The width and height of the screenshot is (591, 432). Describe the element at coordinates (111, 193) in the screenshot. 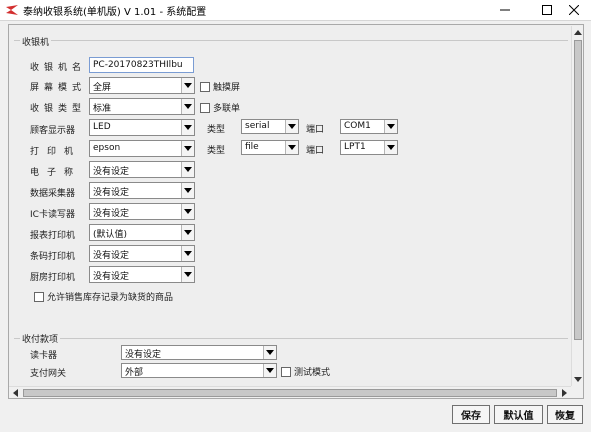

I see `data-collector-value: 没有设定` at that location.